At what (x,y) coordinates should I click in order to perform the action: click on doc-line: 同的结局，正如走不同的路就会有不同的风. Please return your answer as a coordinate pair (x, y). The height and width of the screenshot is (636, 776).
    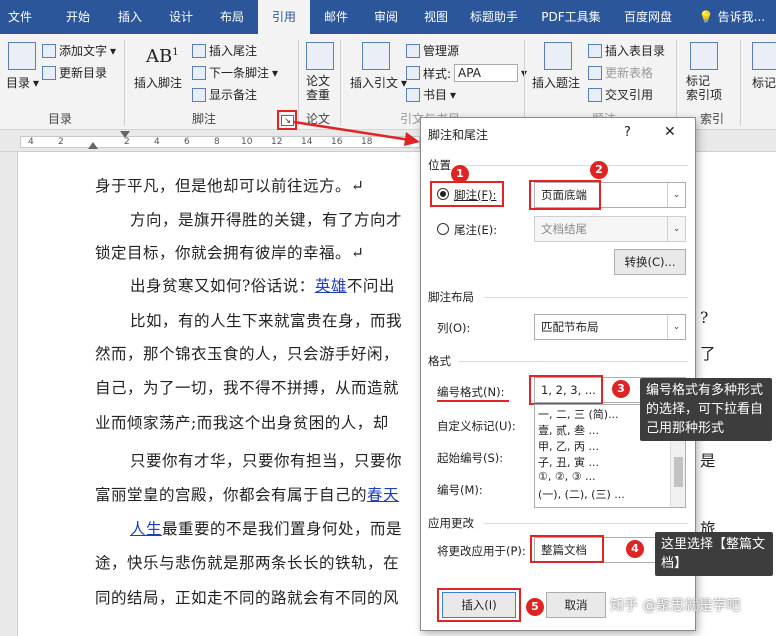
    Looking at the image, I should click on (247, 598).